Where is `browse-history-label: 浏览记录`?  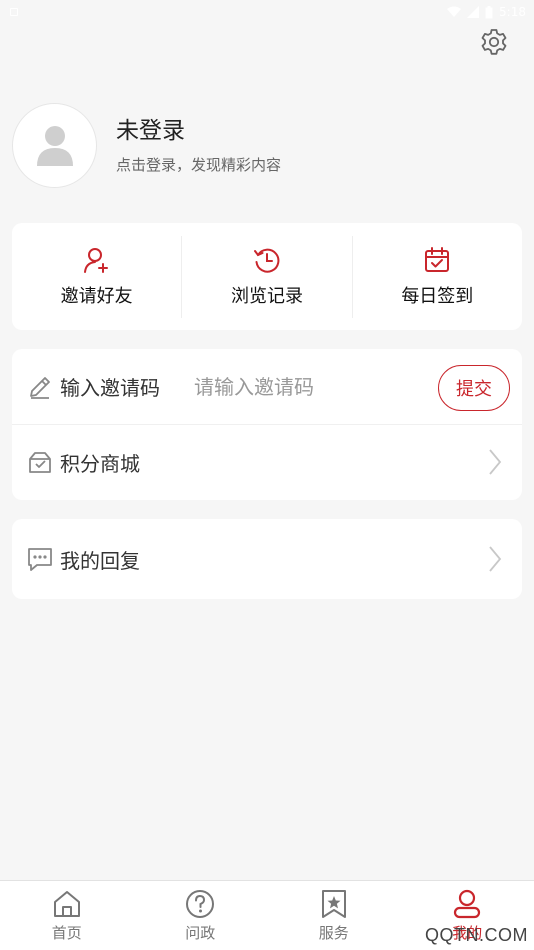
browse-history-label: 浏览记录 is located at coordinates (266, 296).